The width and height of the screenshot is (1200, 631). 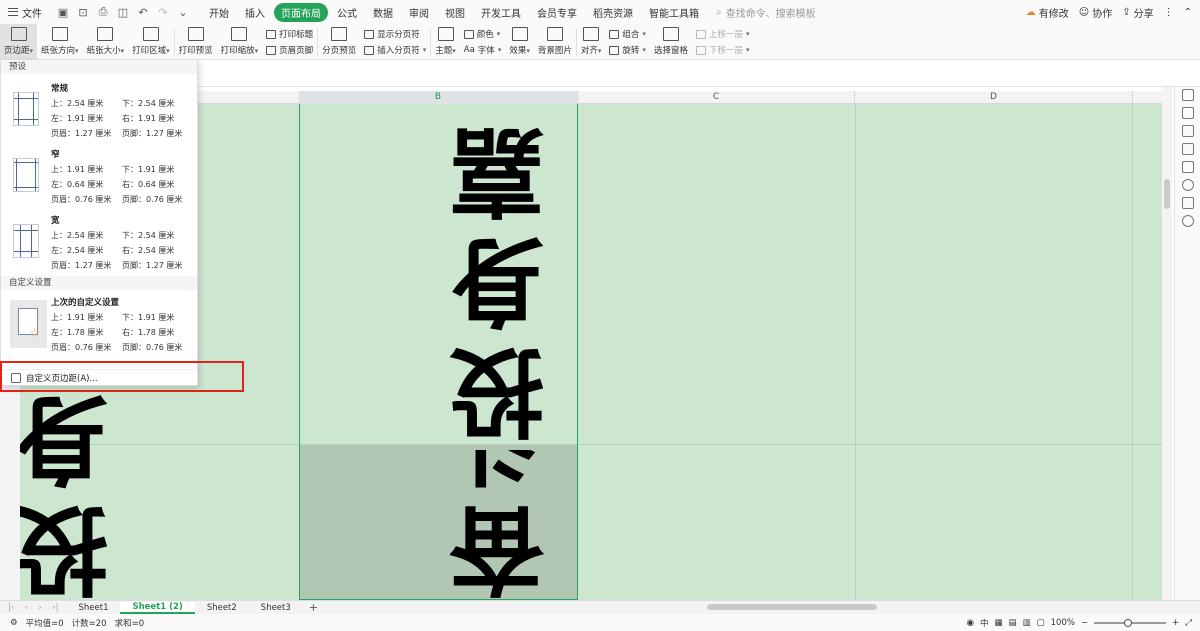 I want to click on horizontal-scrollbar, so click(x=929, y=607).